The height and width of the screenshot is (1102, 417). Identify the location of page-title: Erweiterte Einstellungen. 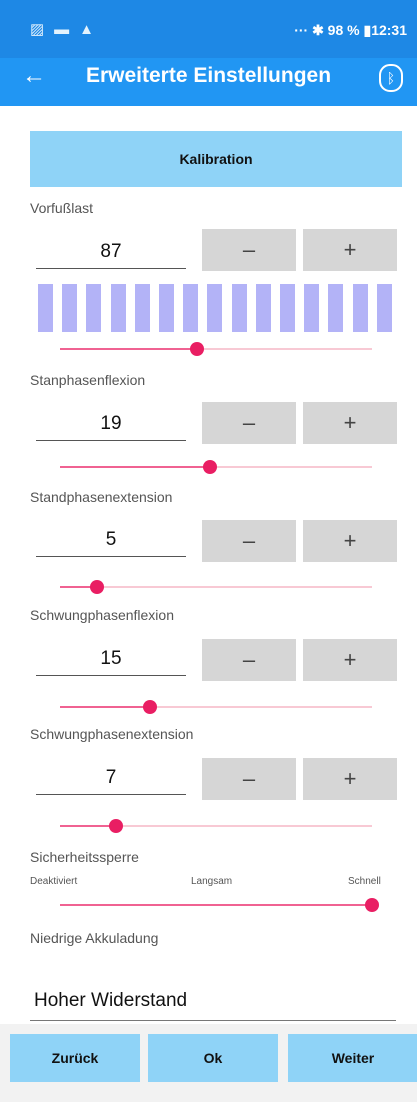
(208, 75).